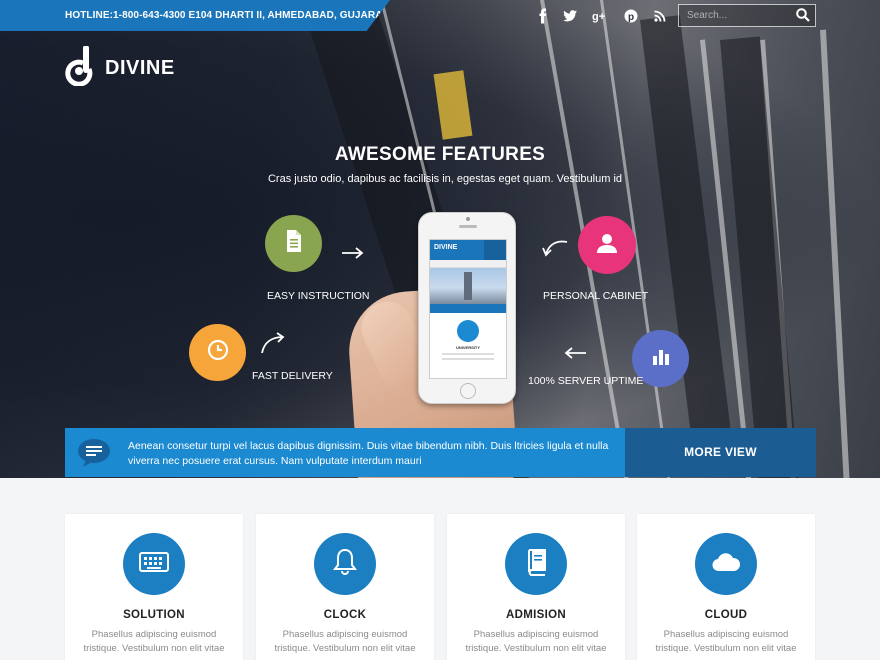  What do you see at coordinates (318, 296) in the screenshot?
I see `feature-label: EASY INSTRUCTION` at bounding box center [318, 296].